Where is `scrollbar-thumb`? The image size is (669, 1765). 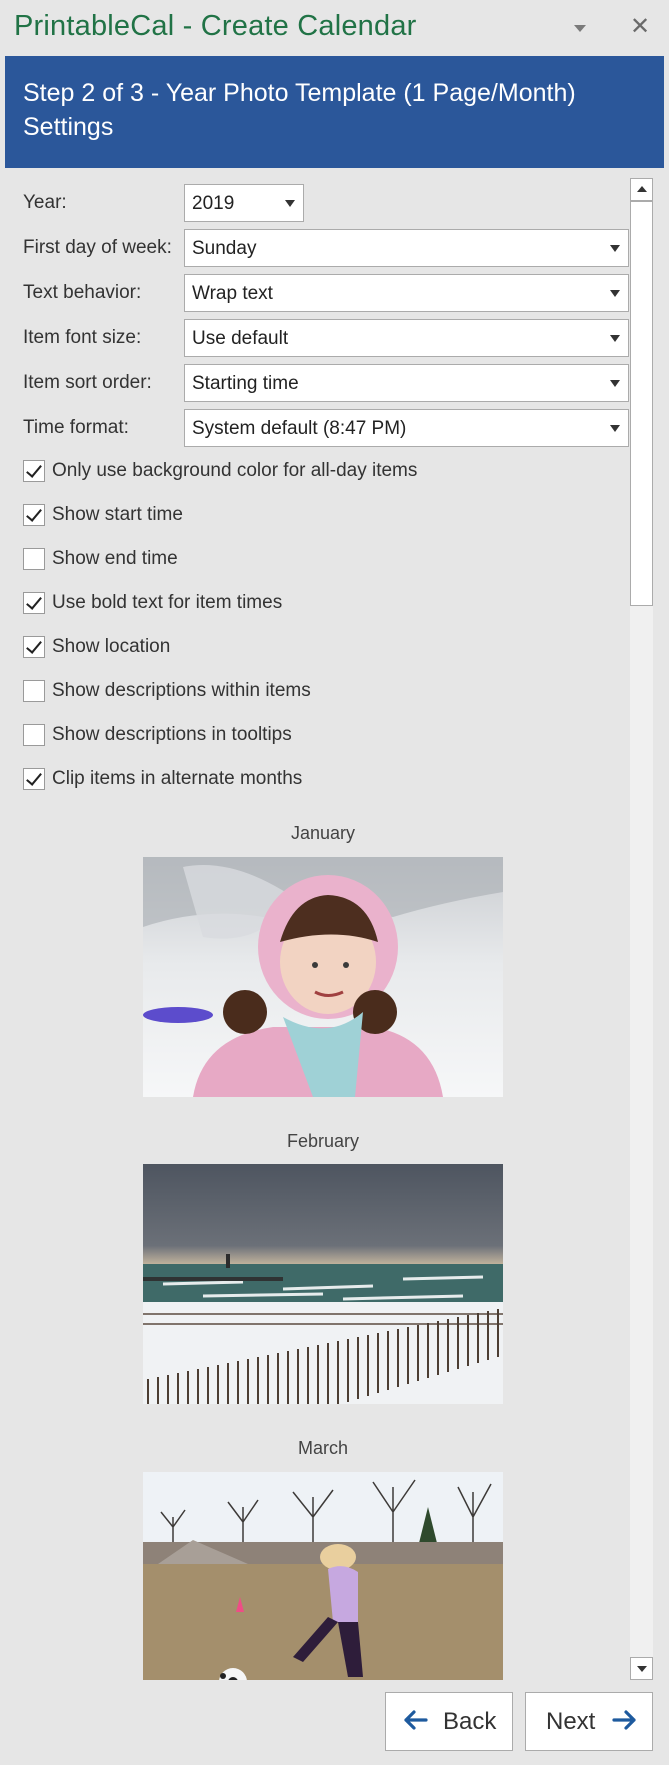
scrollbar-thumb is located at coordinates (641, 403).